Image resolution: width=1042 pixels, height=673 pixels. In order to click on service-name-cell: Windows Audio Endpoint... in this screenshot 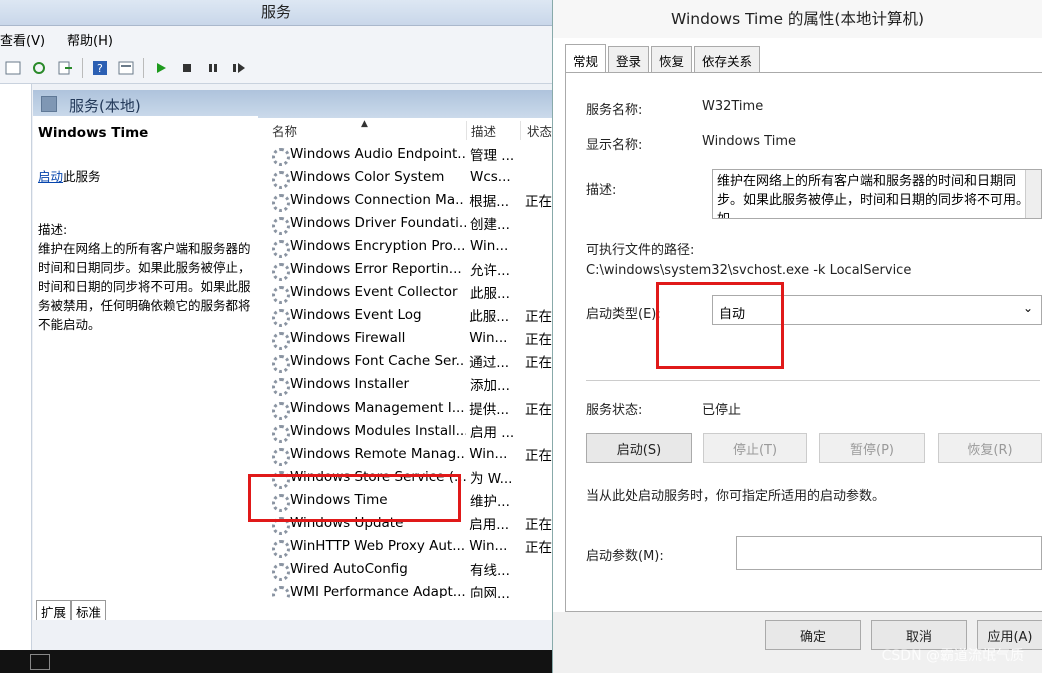, I will do `click(378, 153)`.